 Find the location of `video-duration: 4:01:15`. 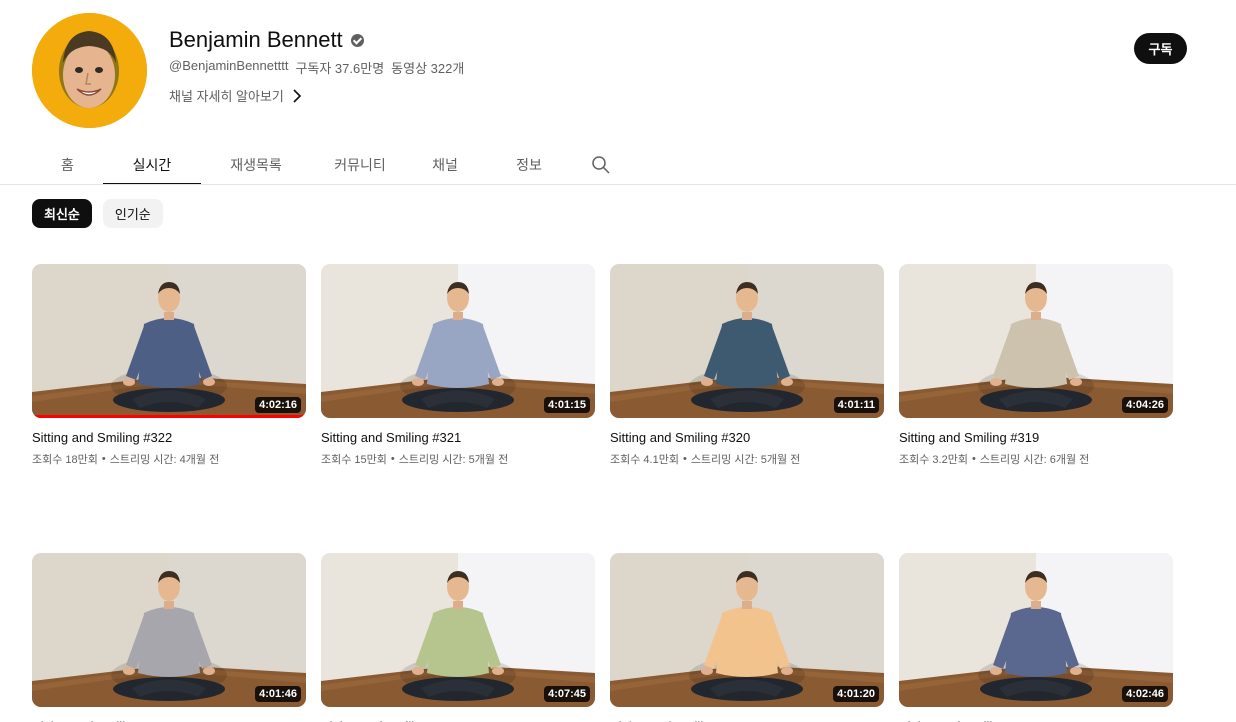

video-duration: 4:01:15 is located at coordinates (567, 405).